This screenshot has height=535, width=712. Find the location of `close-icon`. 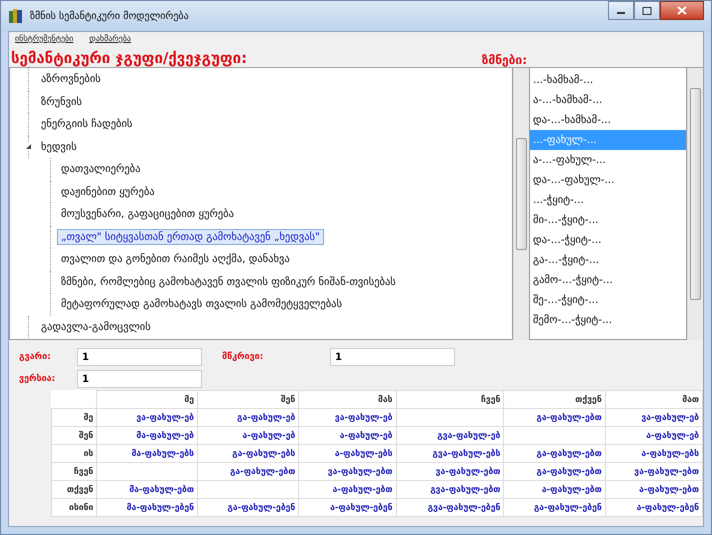

close-icon is located at coordinates (682, 10).